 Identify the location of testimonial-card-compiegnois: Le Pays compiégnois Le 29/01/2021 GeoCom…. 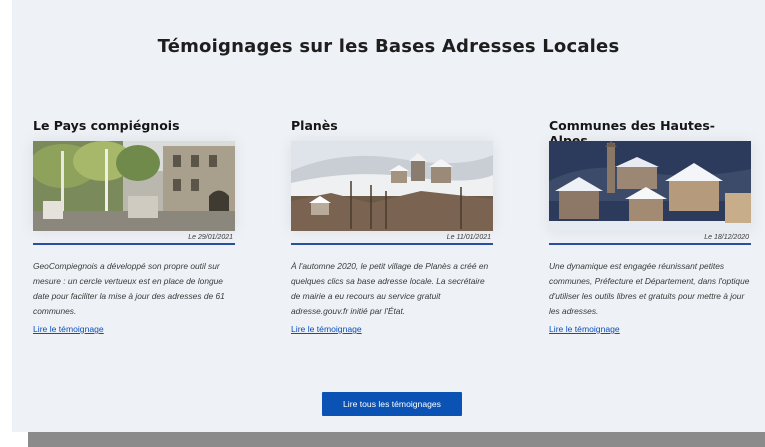
(134, 227).